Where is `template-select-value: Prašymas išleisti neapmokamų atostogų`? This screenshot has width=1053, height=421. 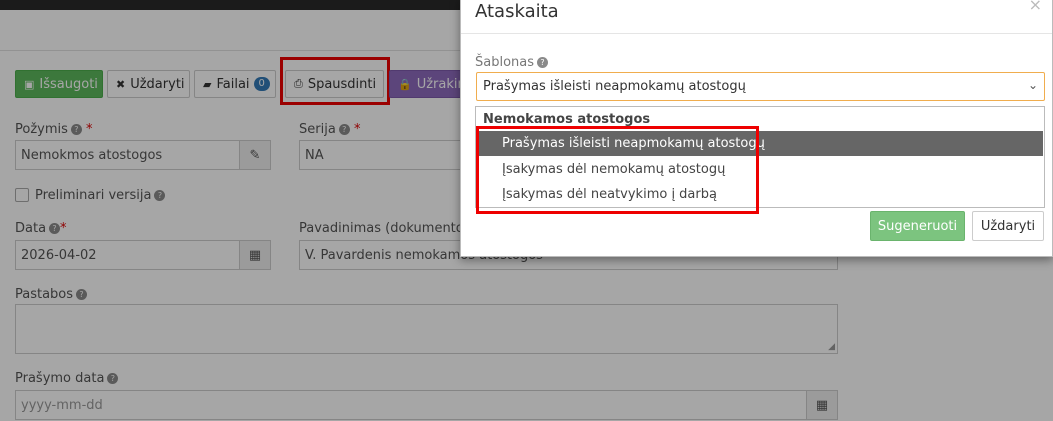 template-select-value: Prašymas išleisti neapmokamų atostogų is located at coordinates (614, 86).